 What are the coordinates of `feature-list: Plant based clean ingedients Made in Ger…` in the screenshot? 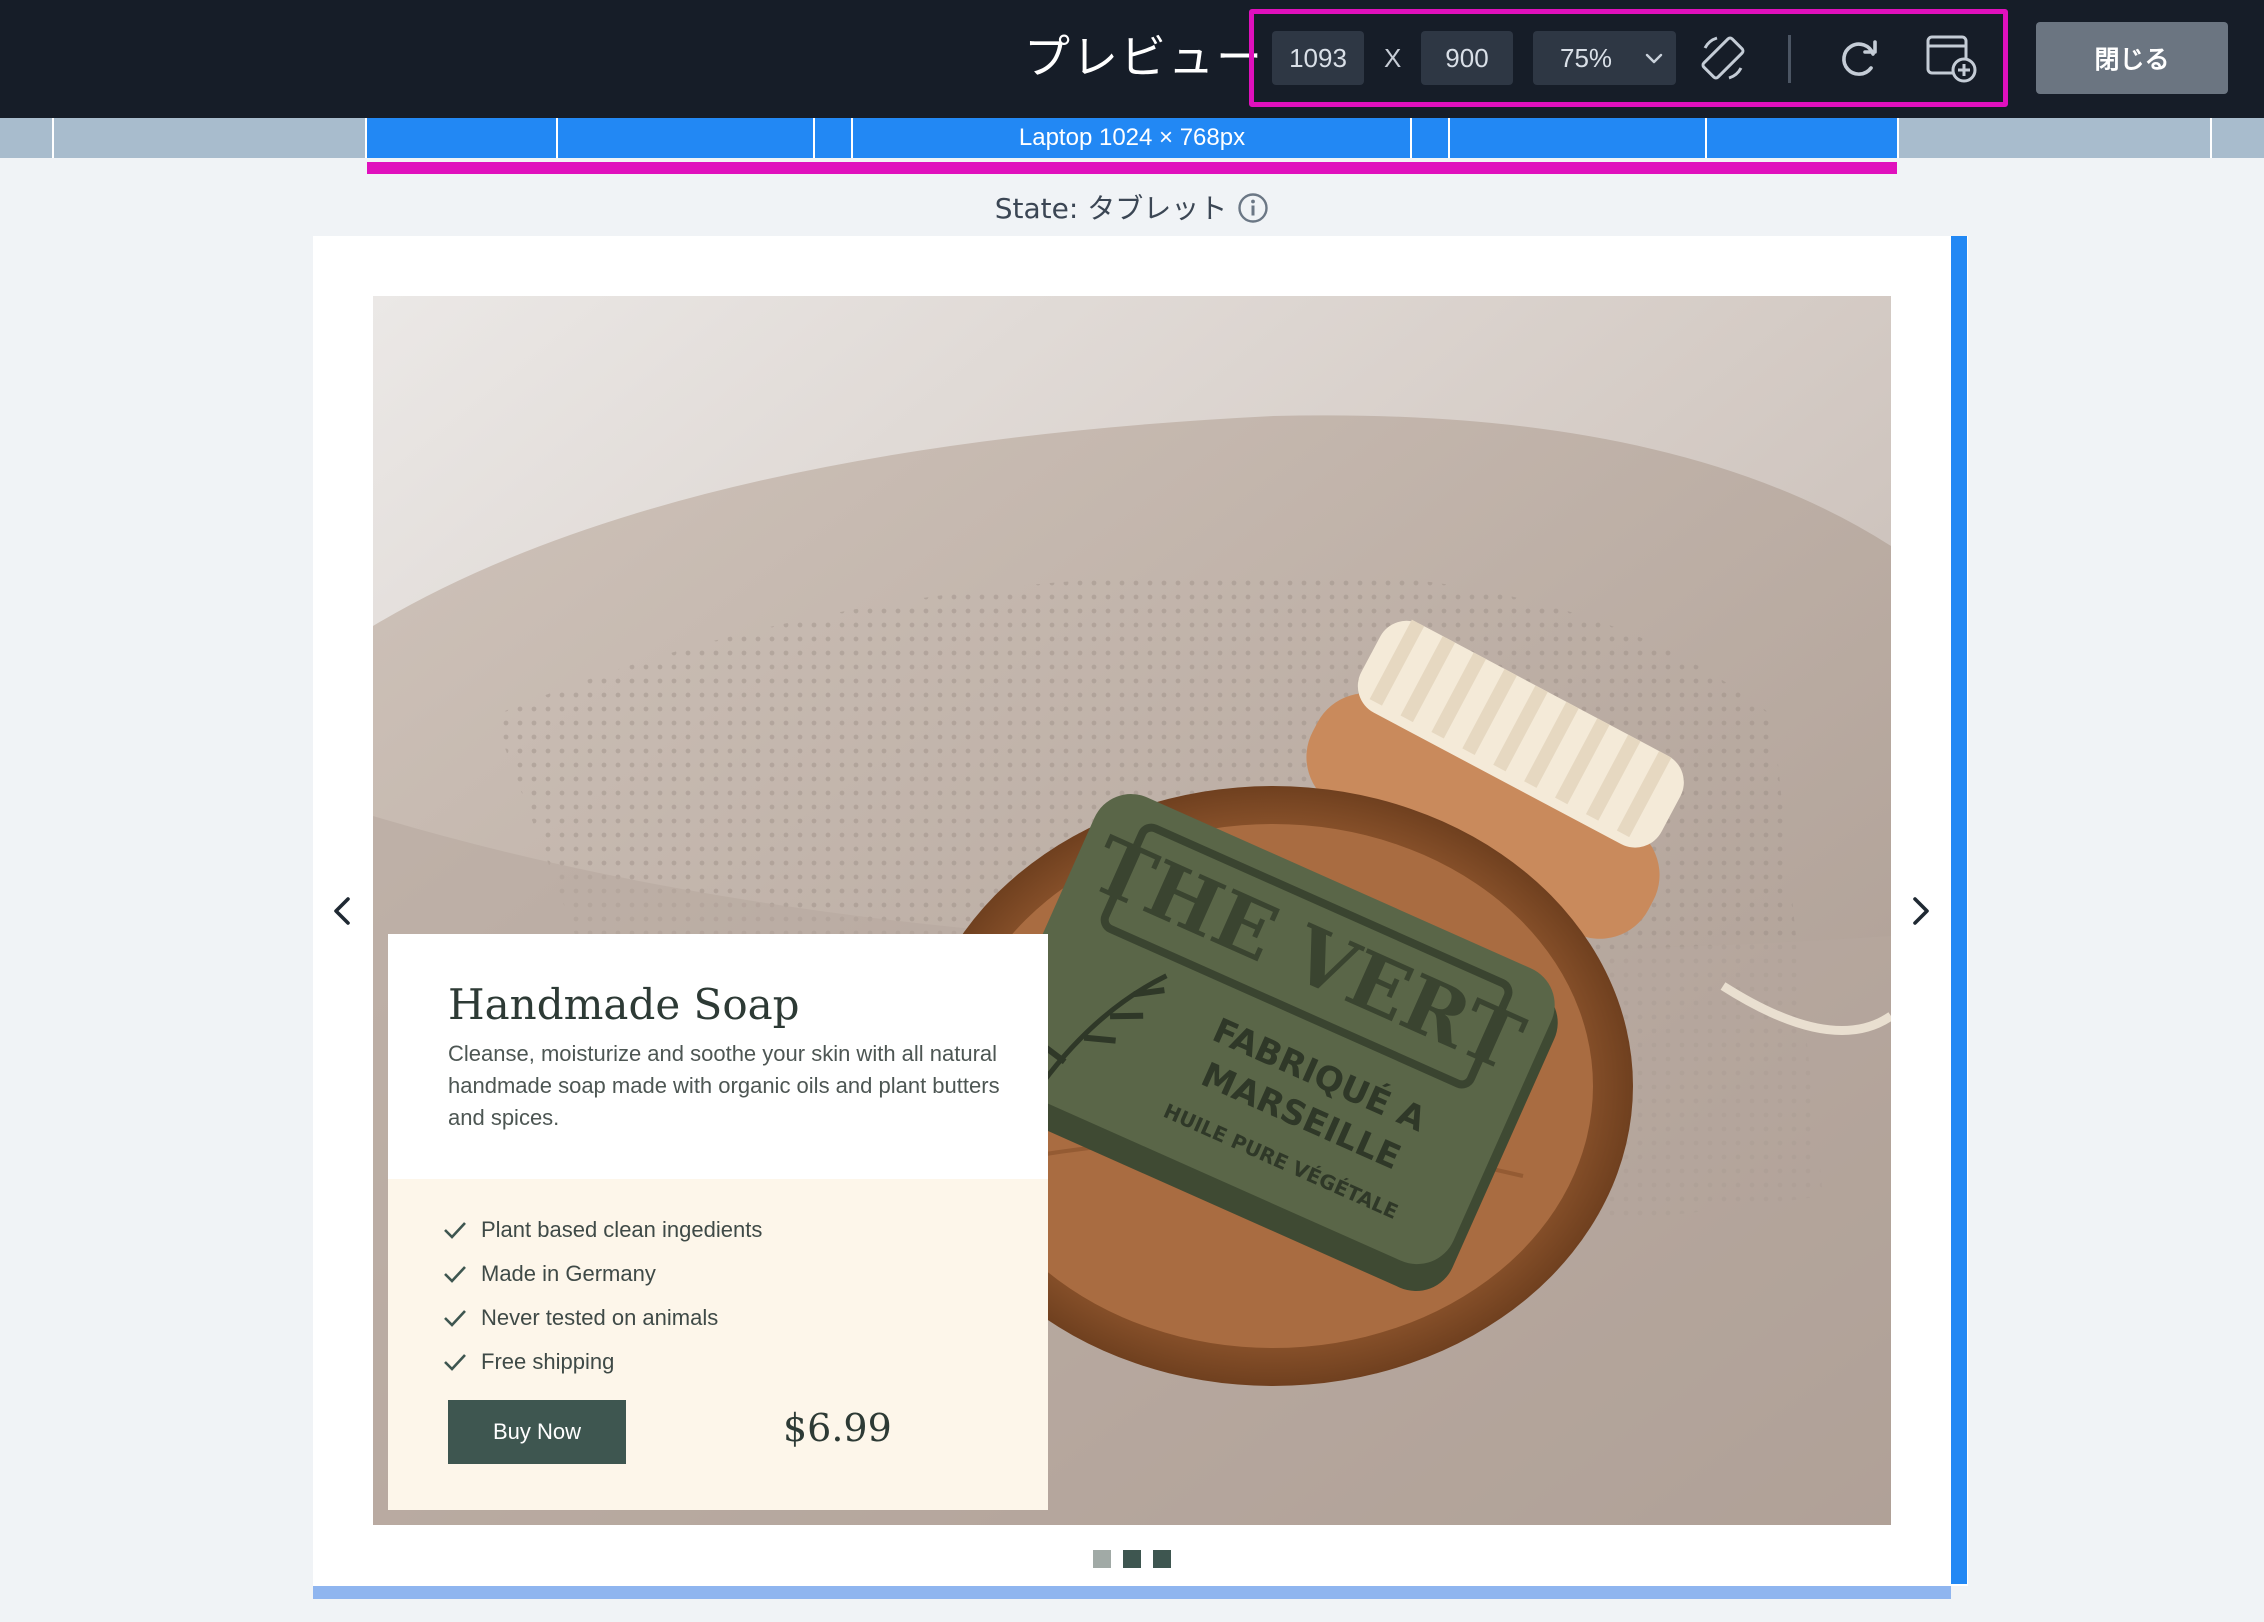 It's located at (602, 1296).